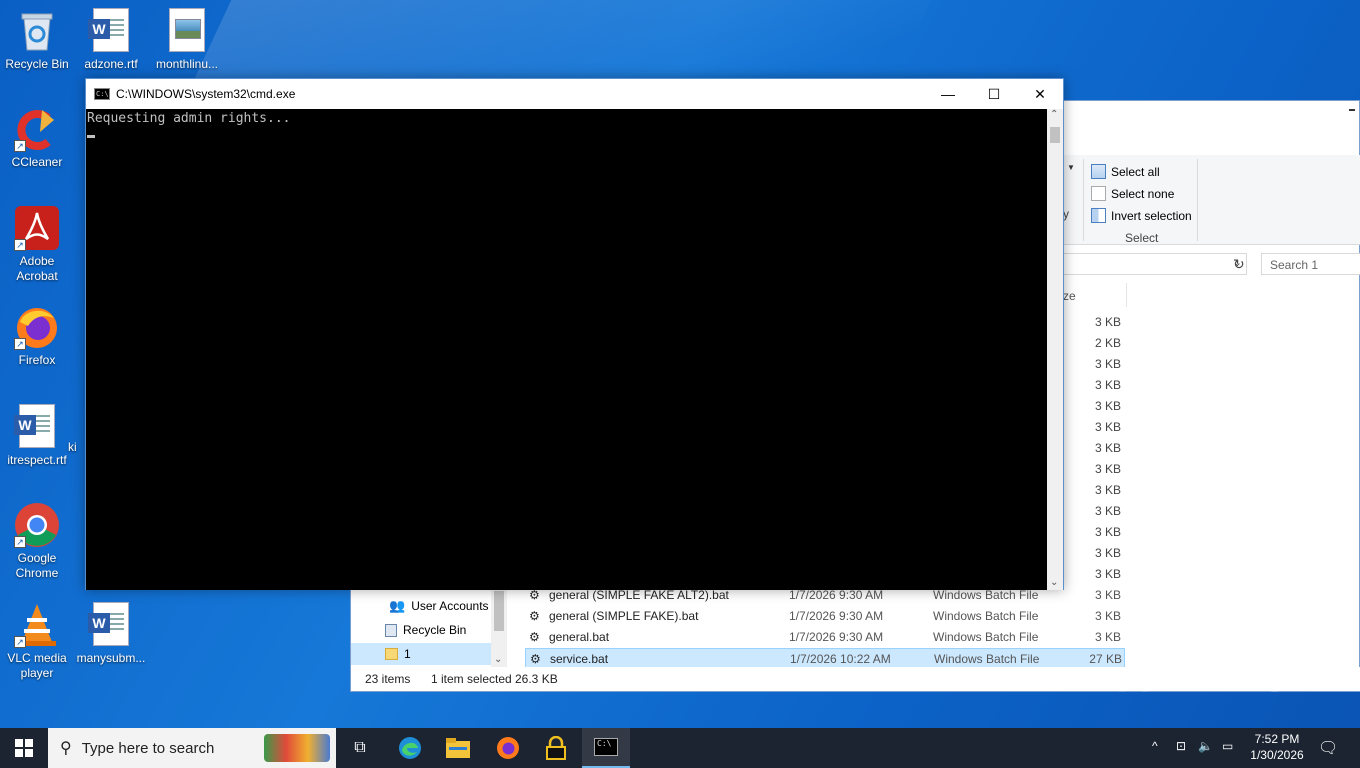 The height and width of the screenshot is (768, 1360). Describe the element at coordinates (421, 654) in the screenshot. I see `nav-item-folder-1: 1` at that location.